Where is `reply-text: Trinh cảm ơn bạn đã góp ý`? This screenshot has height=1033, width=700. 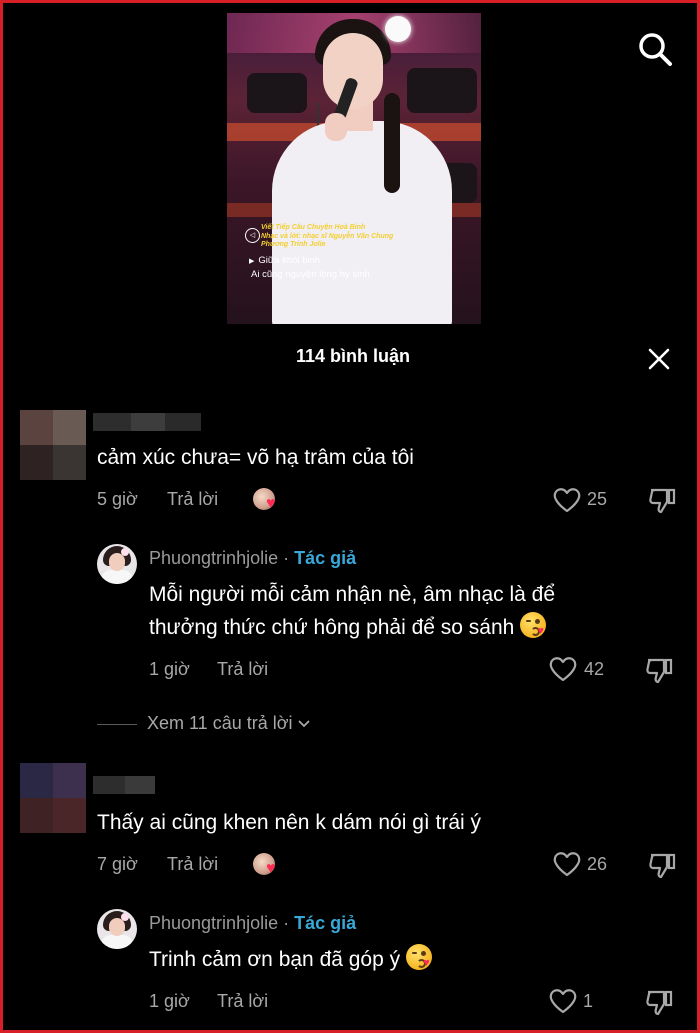
reply-text: Trinh cảm ơn bạn đã góp ý is located at coordinates (275, 959).